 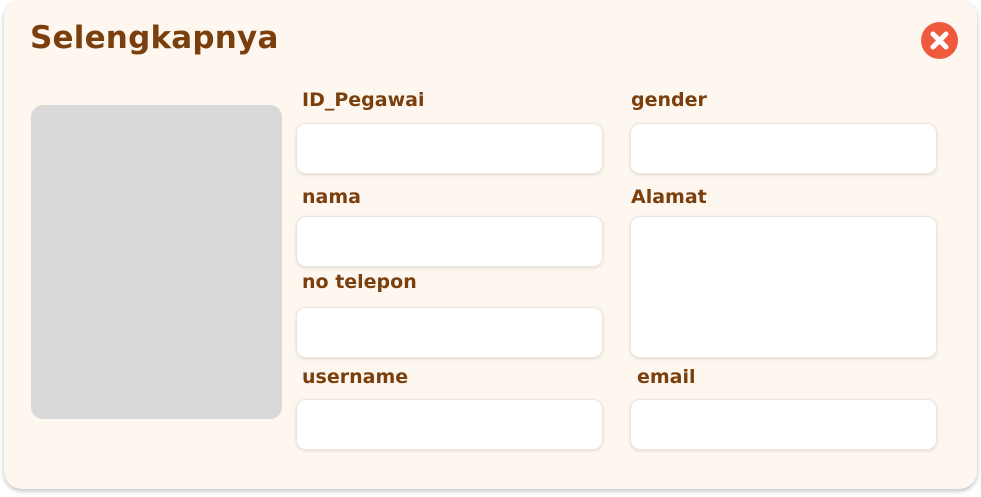 What do you see at coordinates (449, 241) in the screenshot?
I see `nama-input` at bounding box center [449, 241].